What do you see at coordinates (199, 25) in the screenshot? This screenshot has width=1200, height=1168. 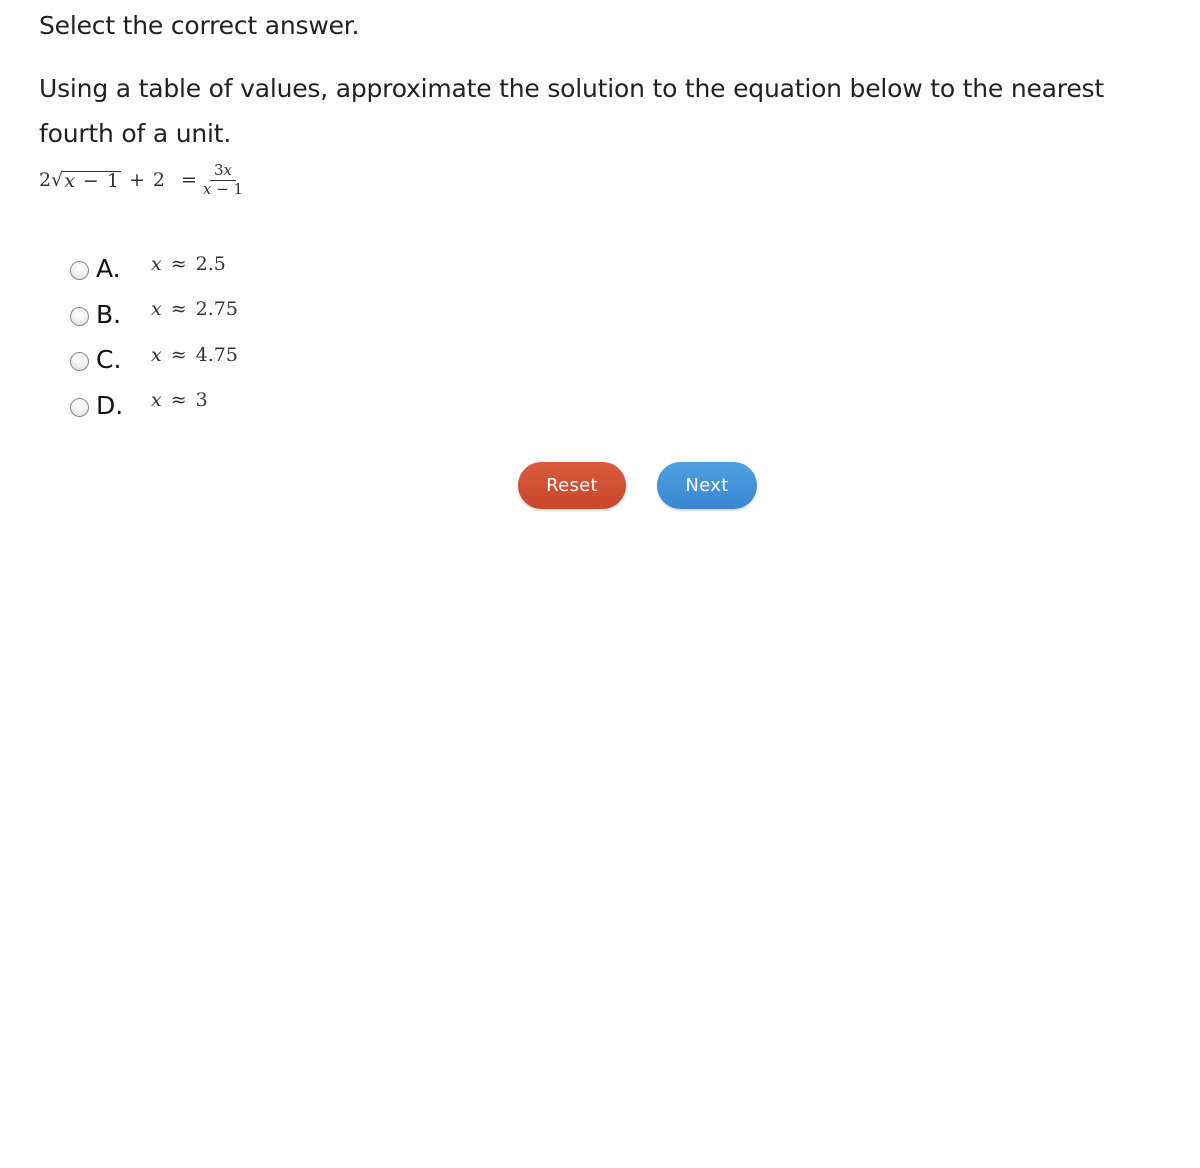 I see `instruction-text: Select the correct answer.` at bounding box center [199, 25].